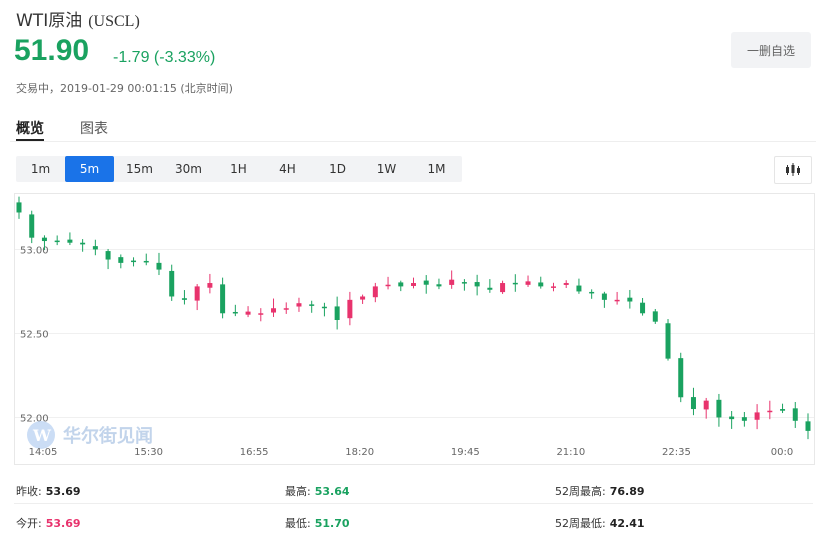 The width and height of the screenshot is (835, 539). Describe the element at coordinates (782, 452) in the screenshot. I see `x-tick-label: 00:0` at that location.